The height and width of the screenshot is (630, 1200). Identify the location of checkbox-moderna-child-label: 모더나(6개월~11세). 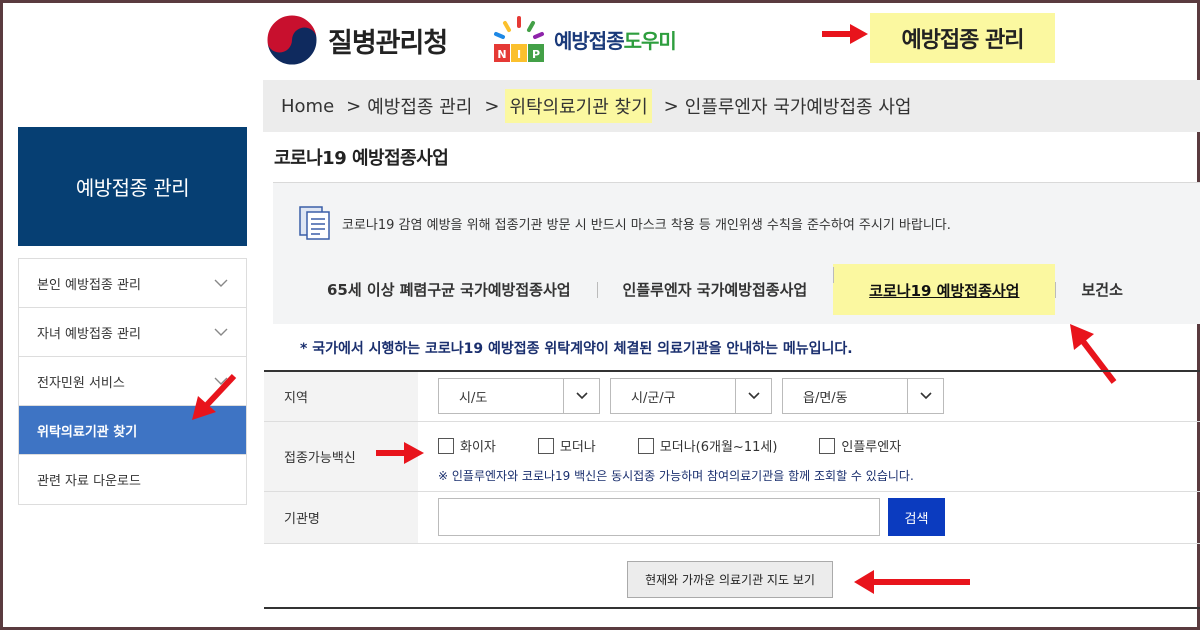
(718, 447).